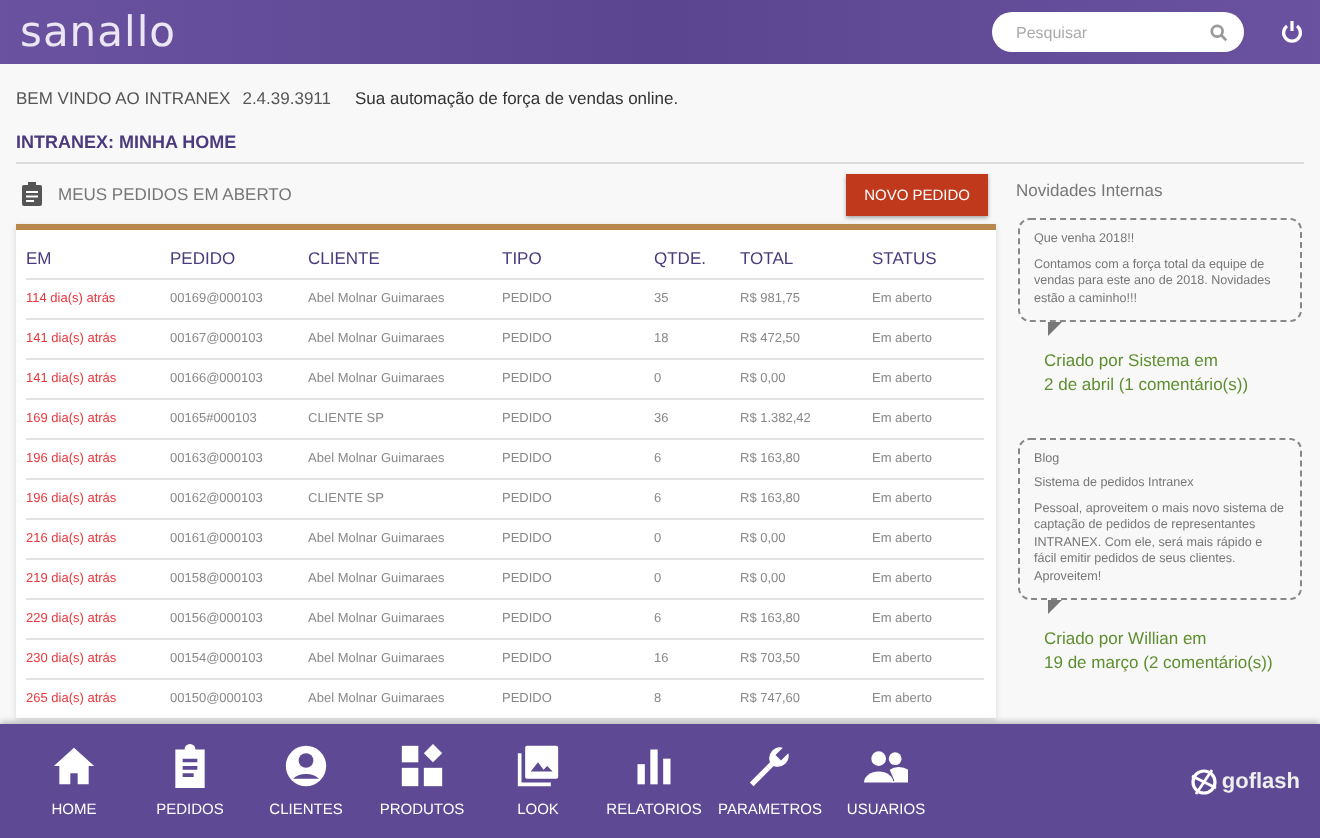 Image resolution: width=1320 pixels, height=838 pixels. What do you see at coordinates (286, 100) in the screenshot?
I see `version-text: 2.4.39.3911` at bounding box center [286, 100].